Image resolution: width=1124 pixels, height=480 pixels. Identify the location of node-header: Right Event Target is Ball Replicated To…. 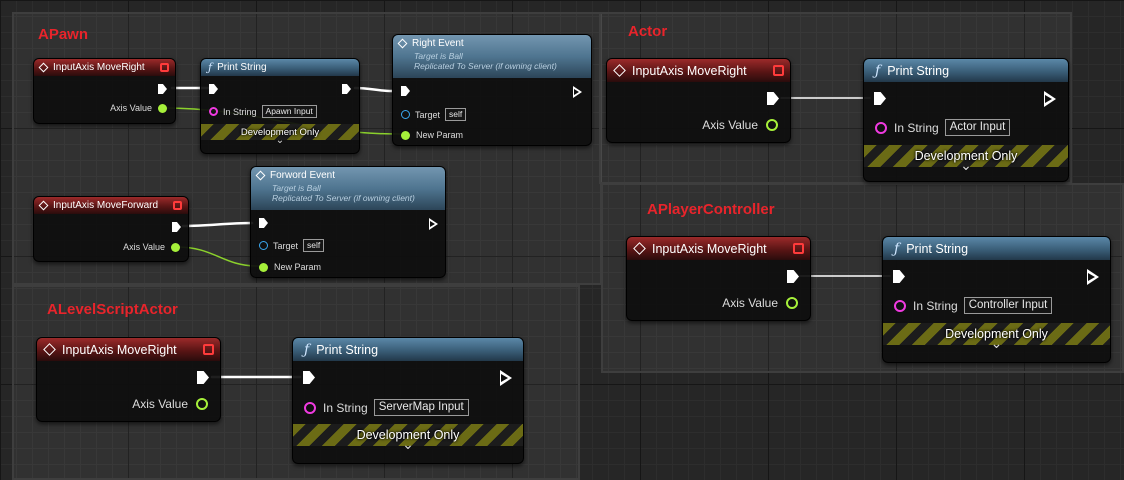
(492, 56).